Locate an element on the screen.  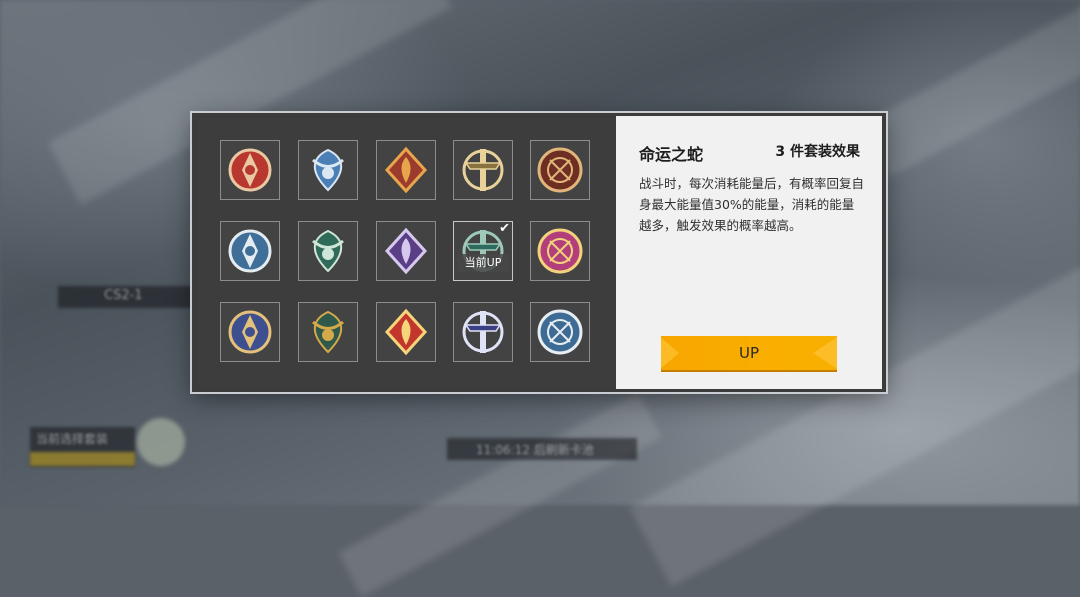
up-button: UP is located at coordinates (749, 353).